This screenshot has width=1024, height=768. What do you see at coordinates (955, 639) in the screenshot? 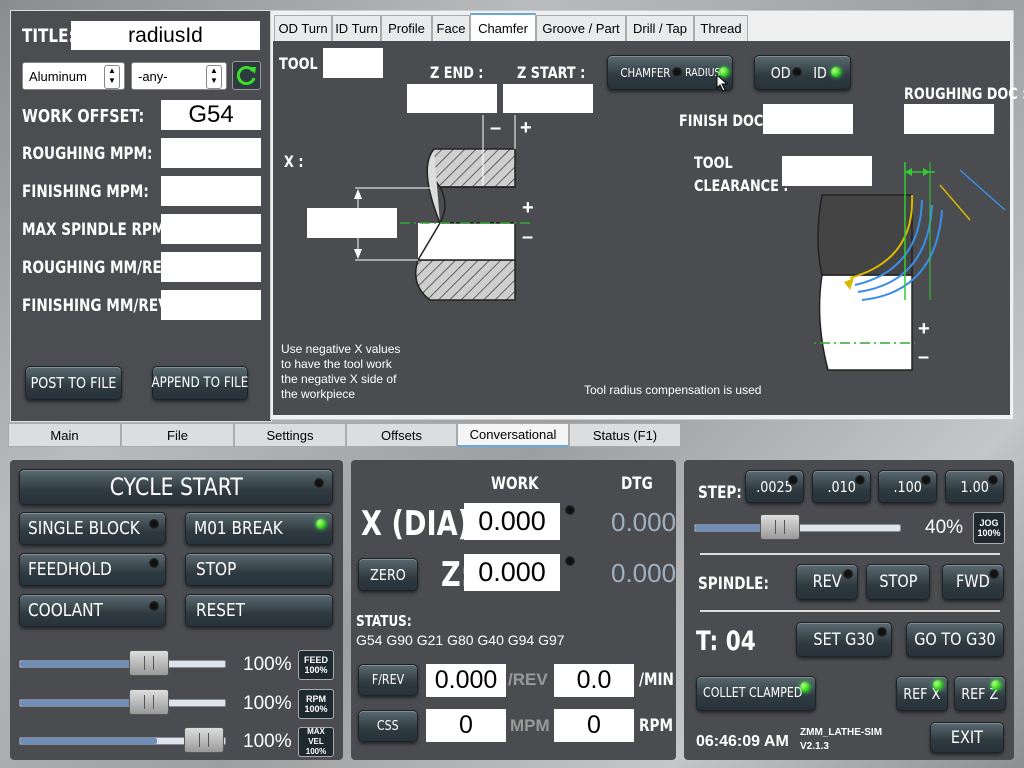
I see `go-to-g30-button: GO TO G30` at bounding box center [955, 639].